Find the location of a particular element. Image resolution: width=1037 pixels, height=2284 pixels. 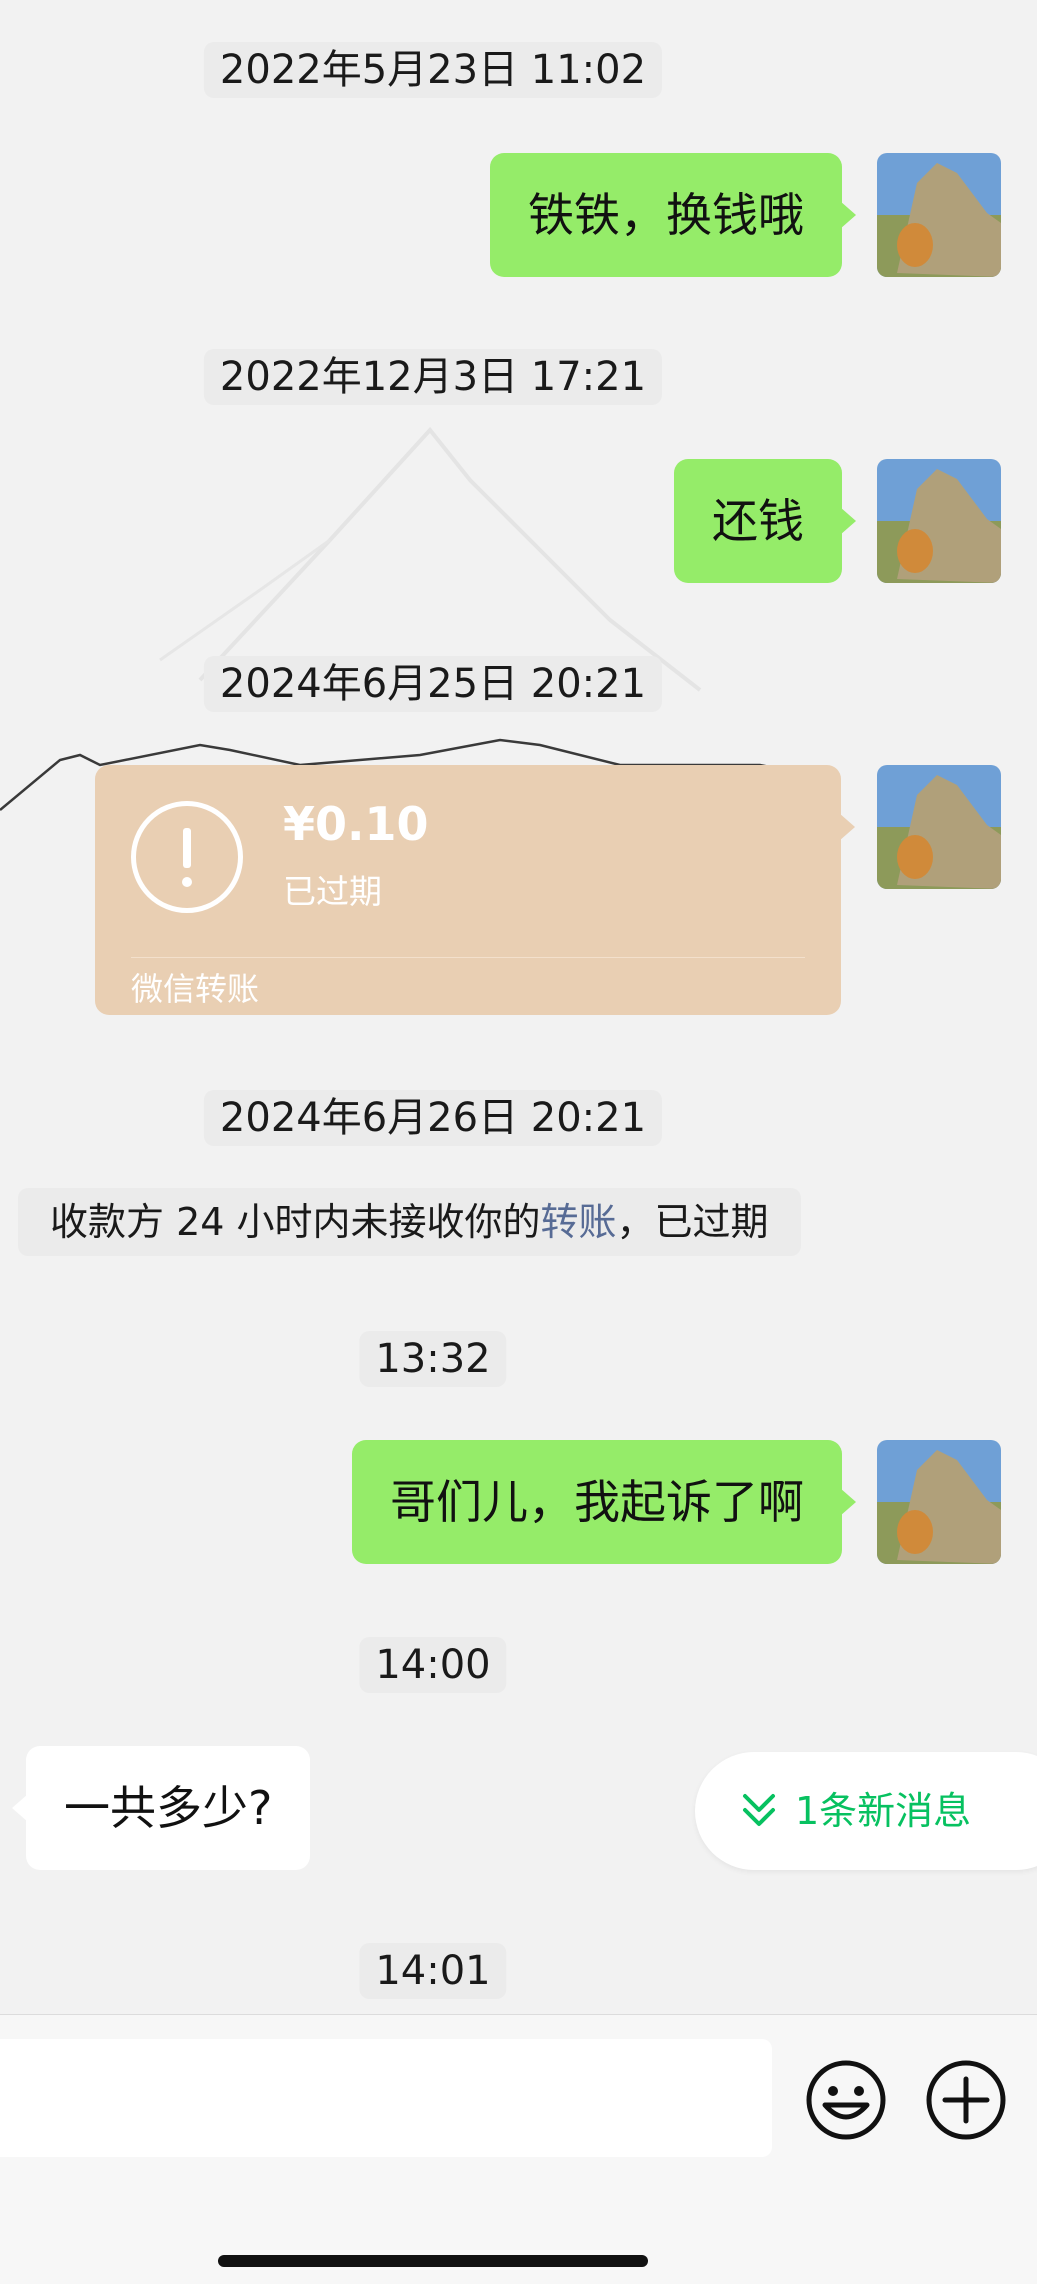

double-chevron-down-icon is located at coordinates (759, 1810).